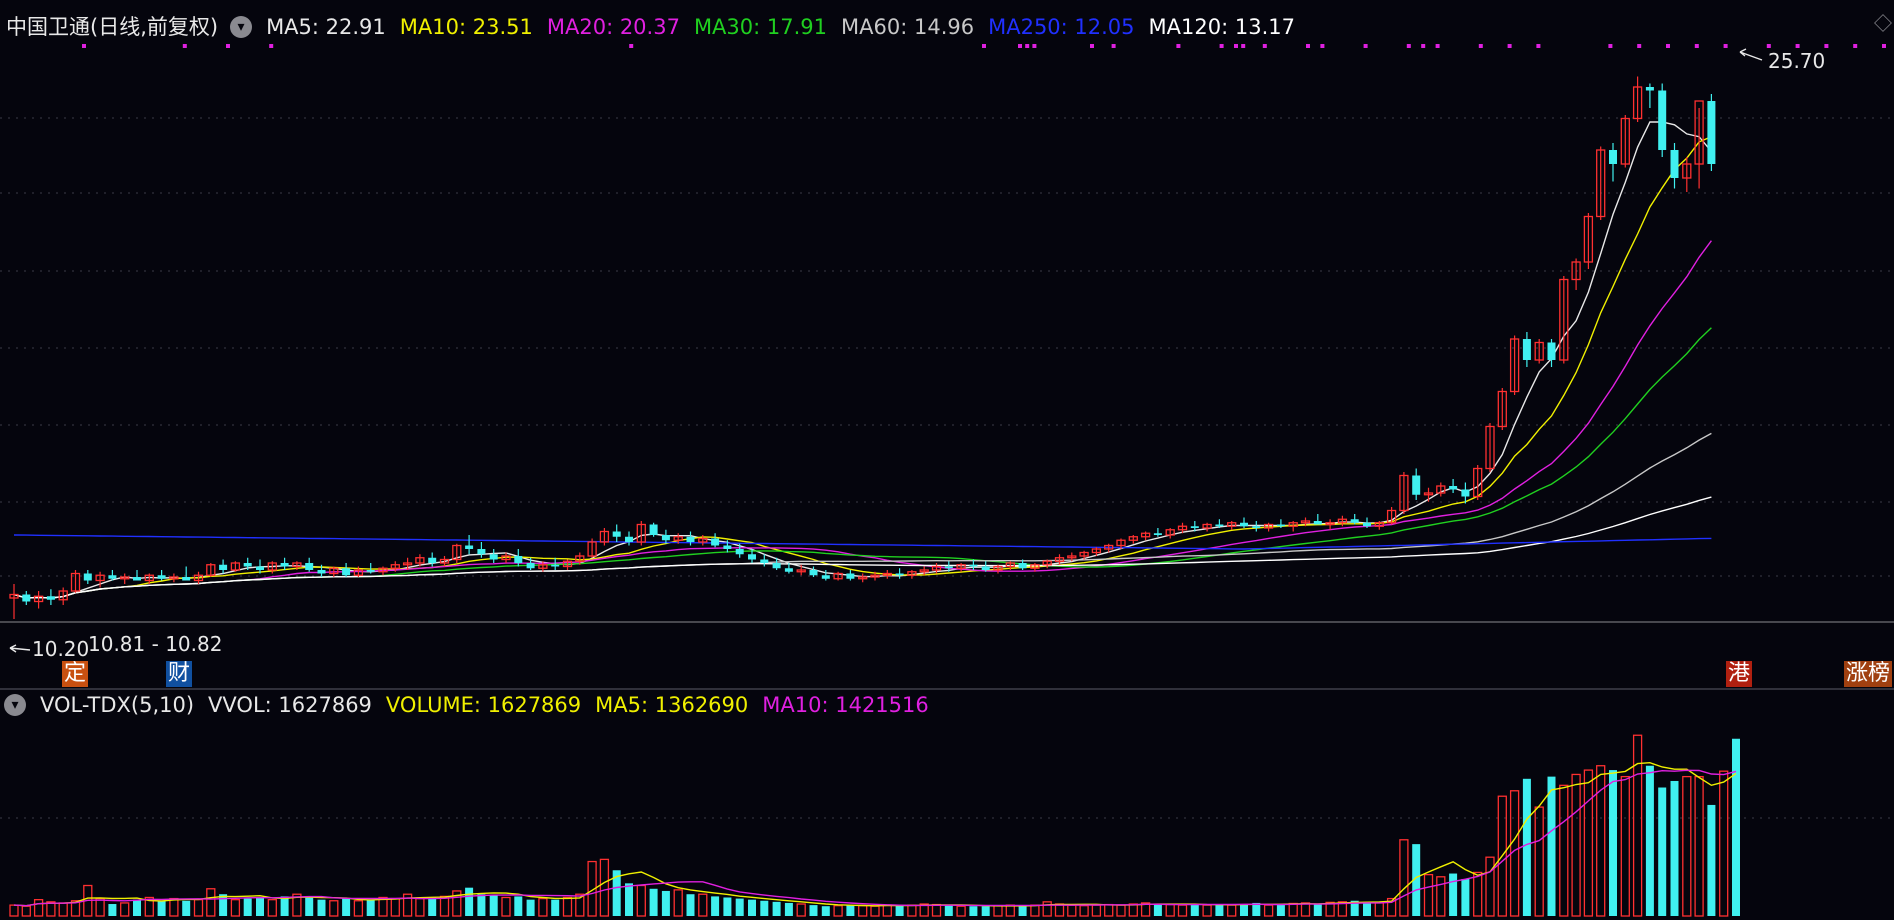  I want to click on event-markers, so click(988, 46).